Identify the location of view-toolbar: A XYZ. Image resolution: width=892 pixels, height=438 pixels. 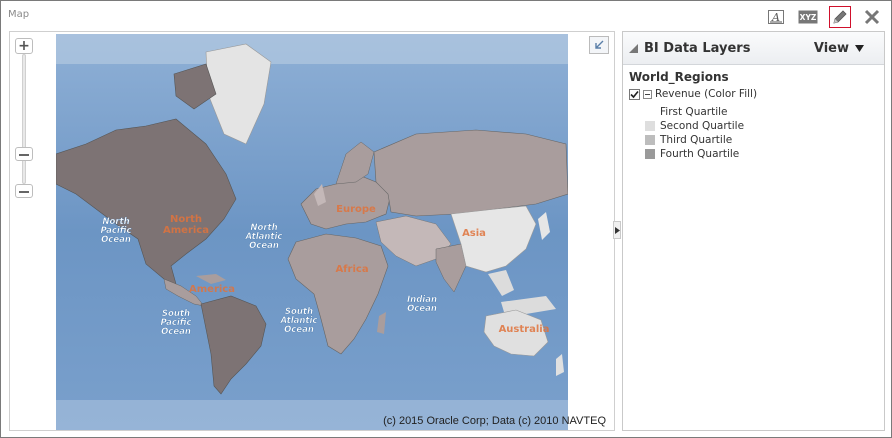
(824, 17).